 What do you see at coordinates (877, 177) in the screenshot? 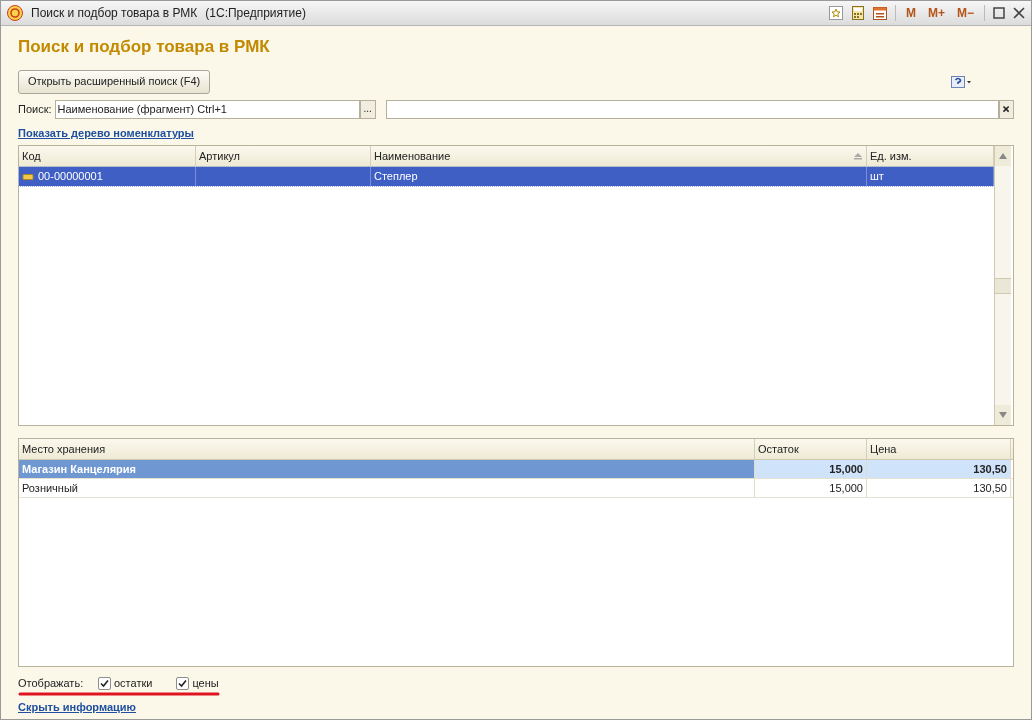
I see `table-cell-text: шт` at bounding box center [877, 177].